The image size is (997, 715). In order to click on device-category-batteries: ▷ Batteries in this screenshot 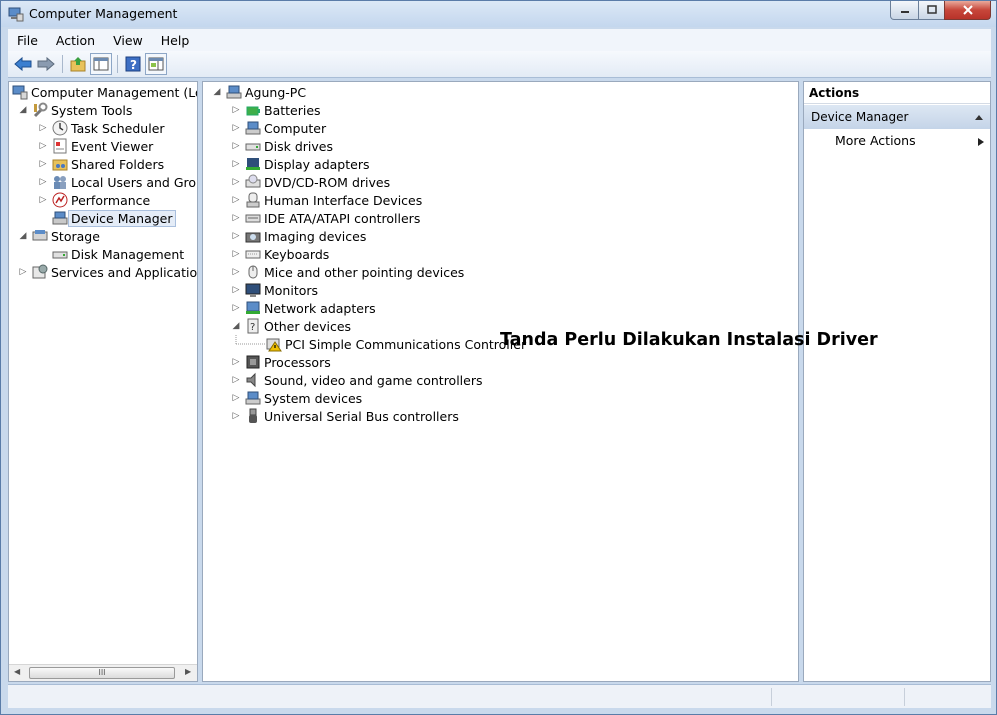, I will do `click(276, 110)`.